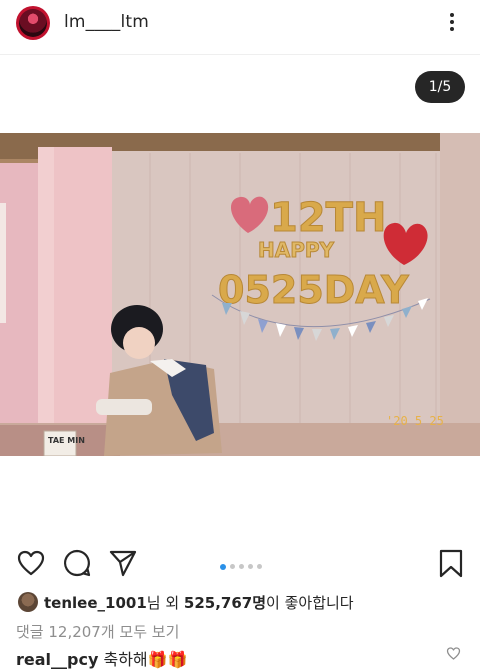  Describe the element at coordinates (223, 566) in the screenshot. I see `carousel-dot-active` at that location.